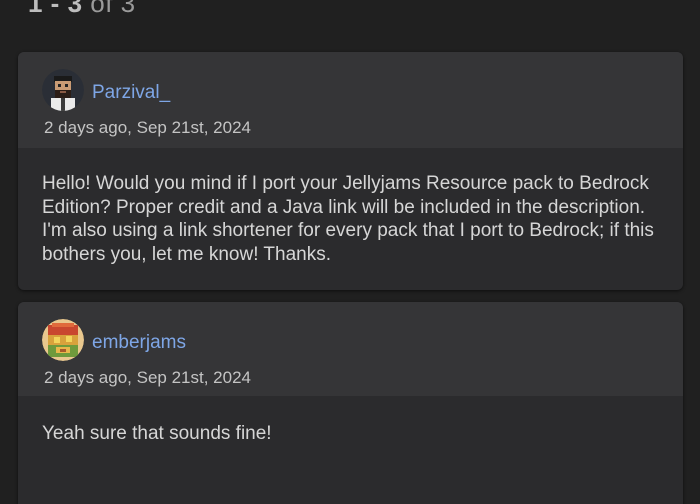 The image size is (700, 504). What do you see at coordinates (113, 9) in the screenshot?
I see `pagination-total: of 3` at bounding box center [113, 9].